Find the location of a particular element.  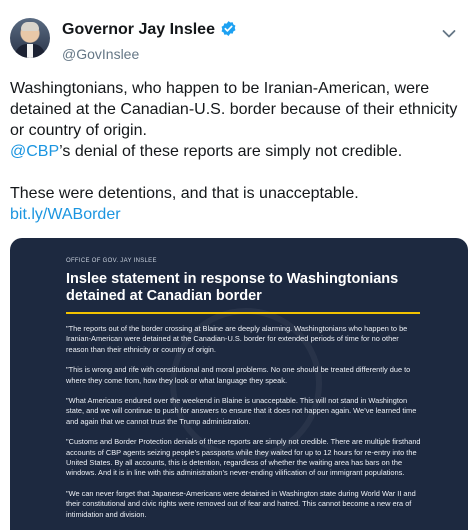

statement-office: OFFICE OF GOV. JAY INSLEE is located at coordinates (111, 261).